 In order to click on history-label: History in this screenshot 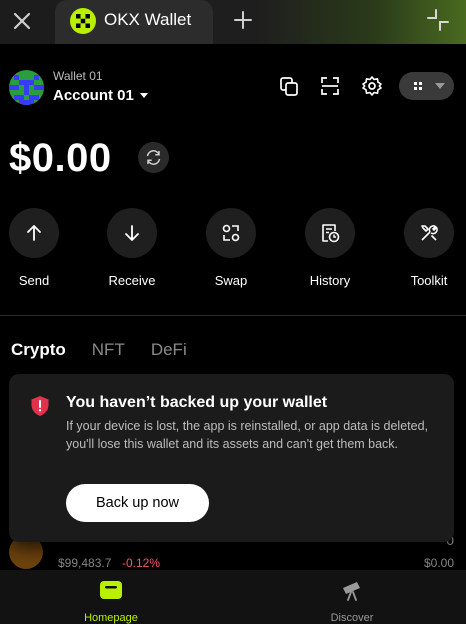, I will do `click(330, 280)`.